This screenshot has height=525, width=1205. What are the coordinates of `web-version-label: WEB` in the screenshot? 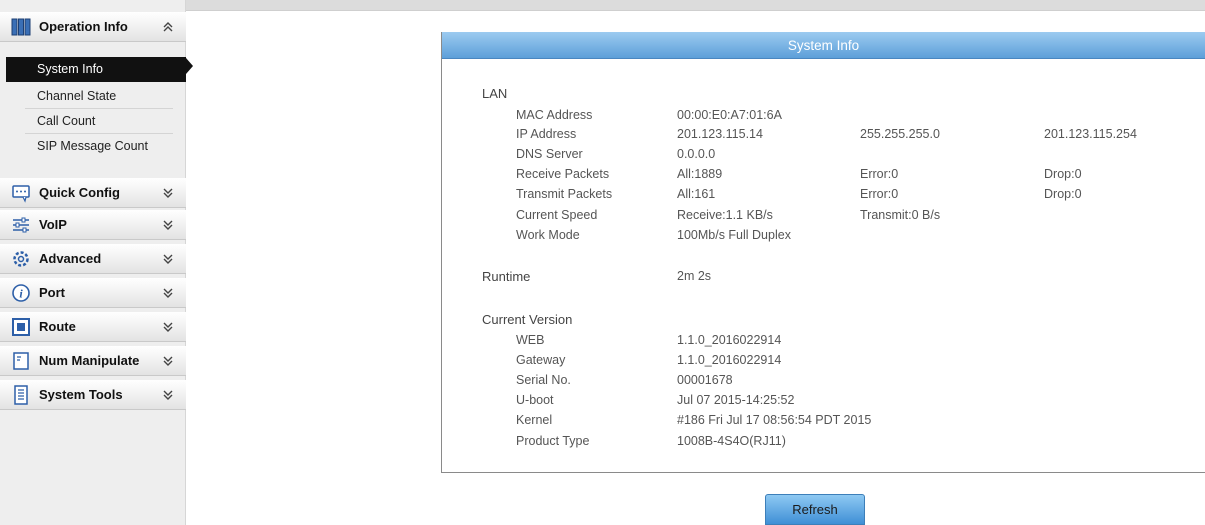 It's located at (530, 340).